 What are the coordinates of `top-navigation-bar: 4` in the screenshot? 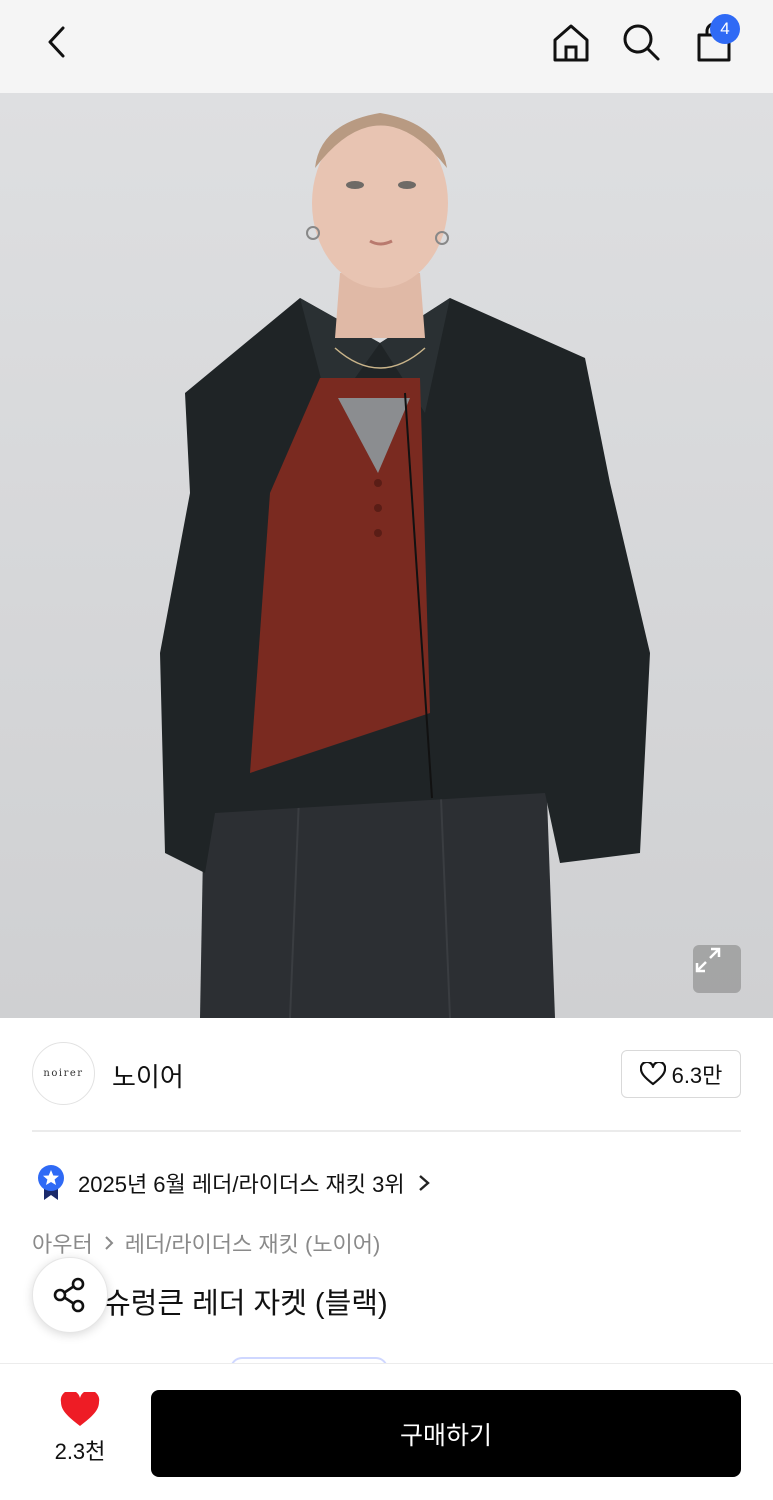 It's located at (386, 46).